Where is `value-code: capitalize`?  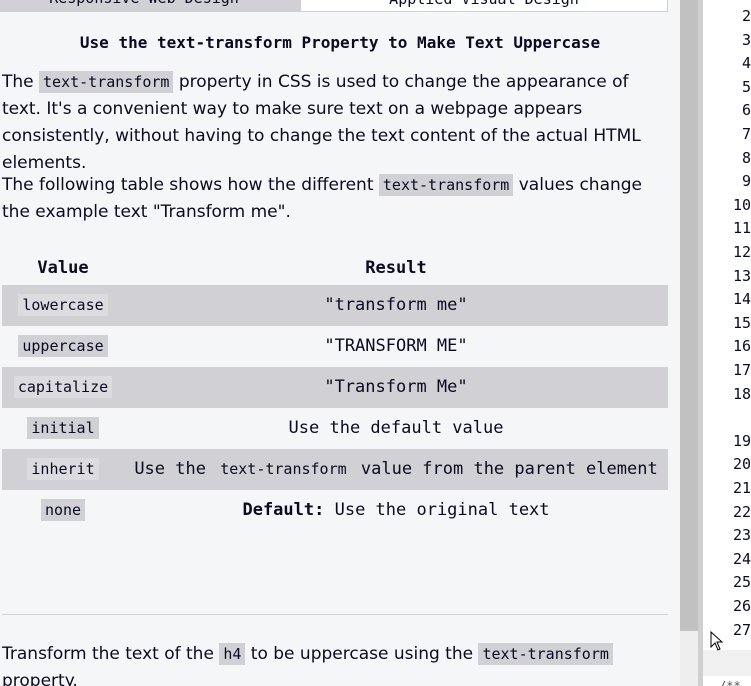 value-code: capitalize is located at coordinates (63, 387).